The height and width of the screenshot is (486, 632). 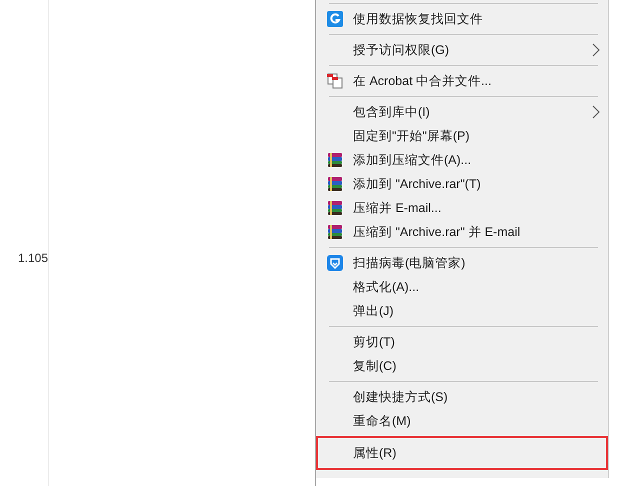 I want to click on recovery-icon, so click(x=335, y=19).